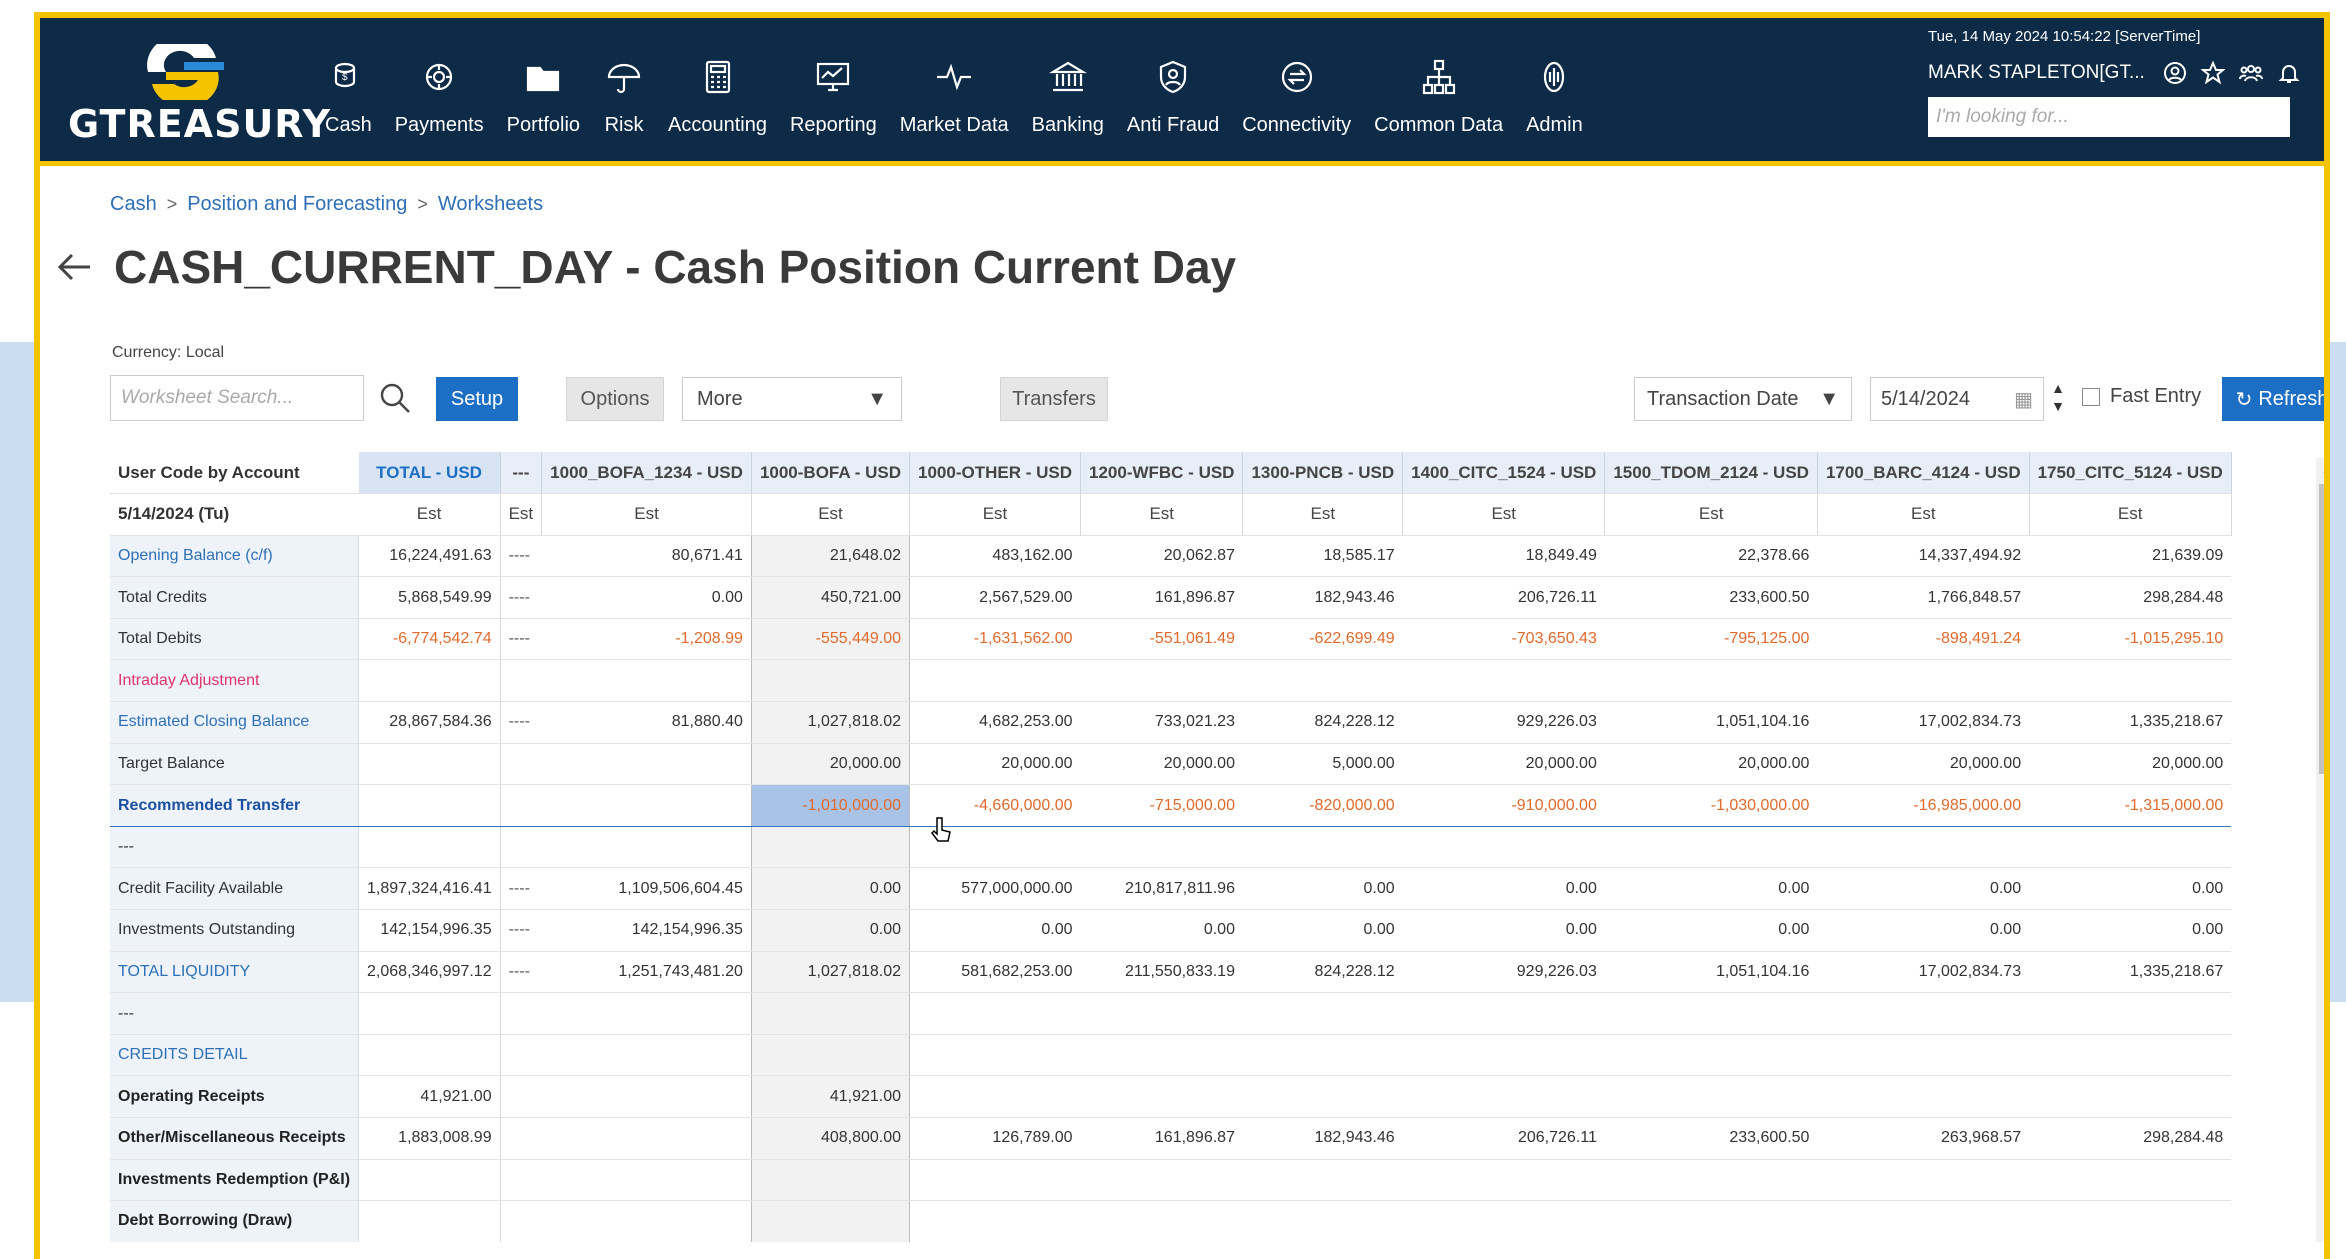  What do you see at coordinates (830, 556) in the screenshot?
I see `grid-cell: 21,648.02` at bounding box center [830, 556].